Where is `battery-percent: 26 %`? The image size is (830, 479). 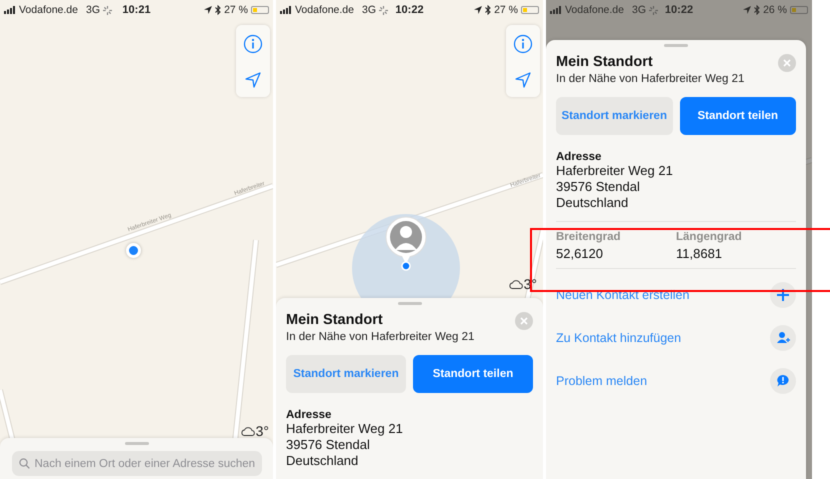
battery-percent: 26 % is located at coordinates (775, 10).